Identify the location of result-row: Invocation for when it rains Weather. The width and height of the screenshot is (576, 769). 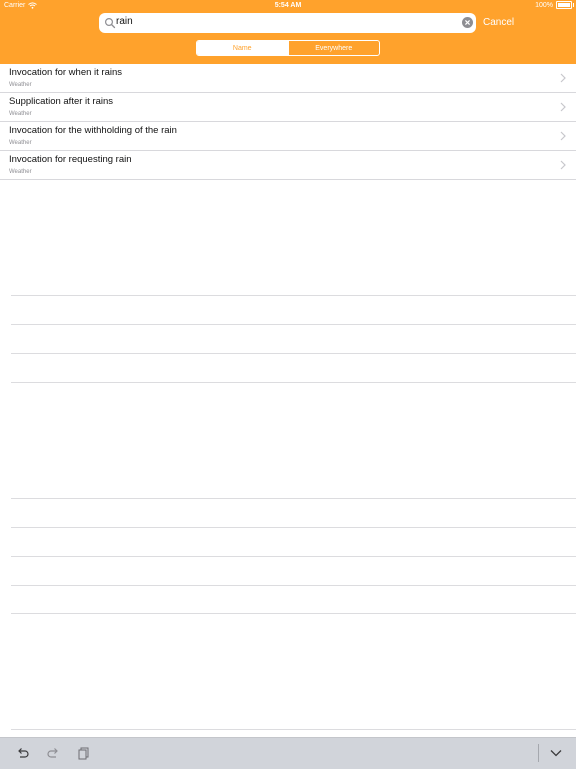
(288, 78).